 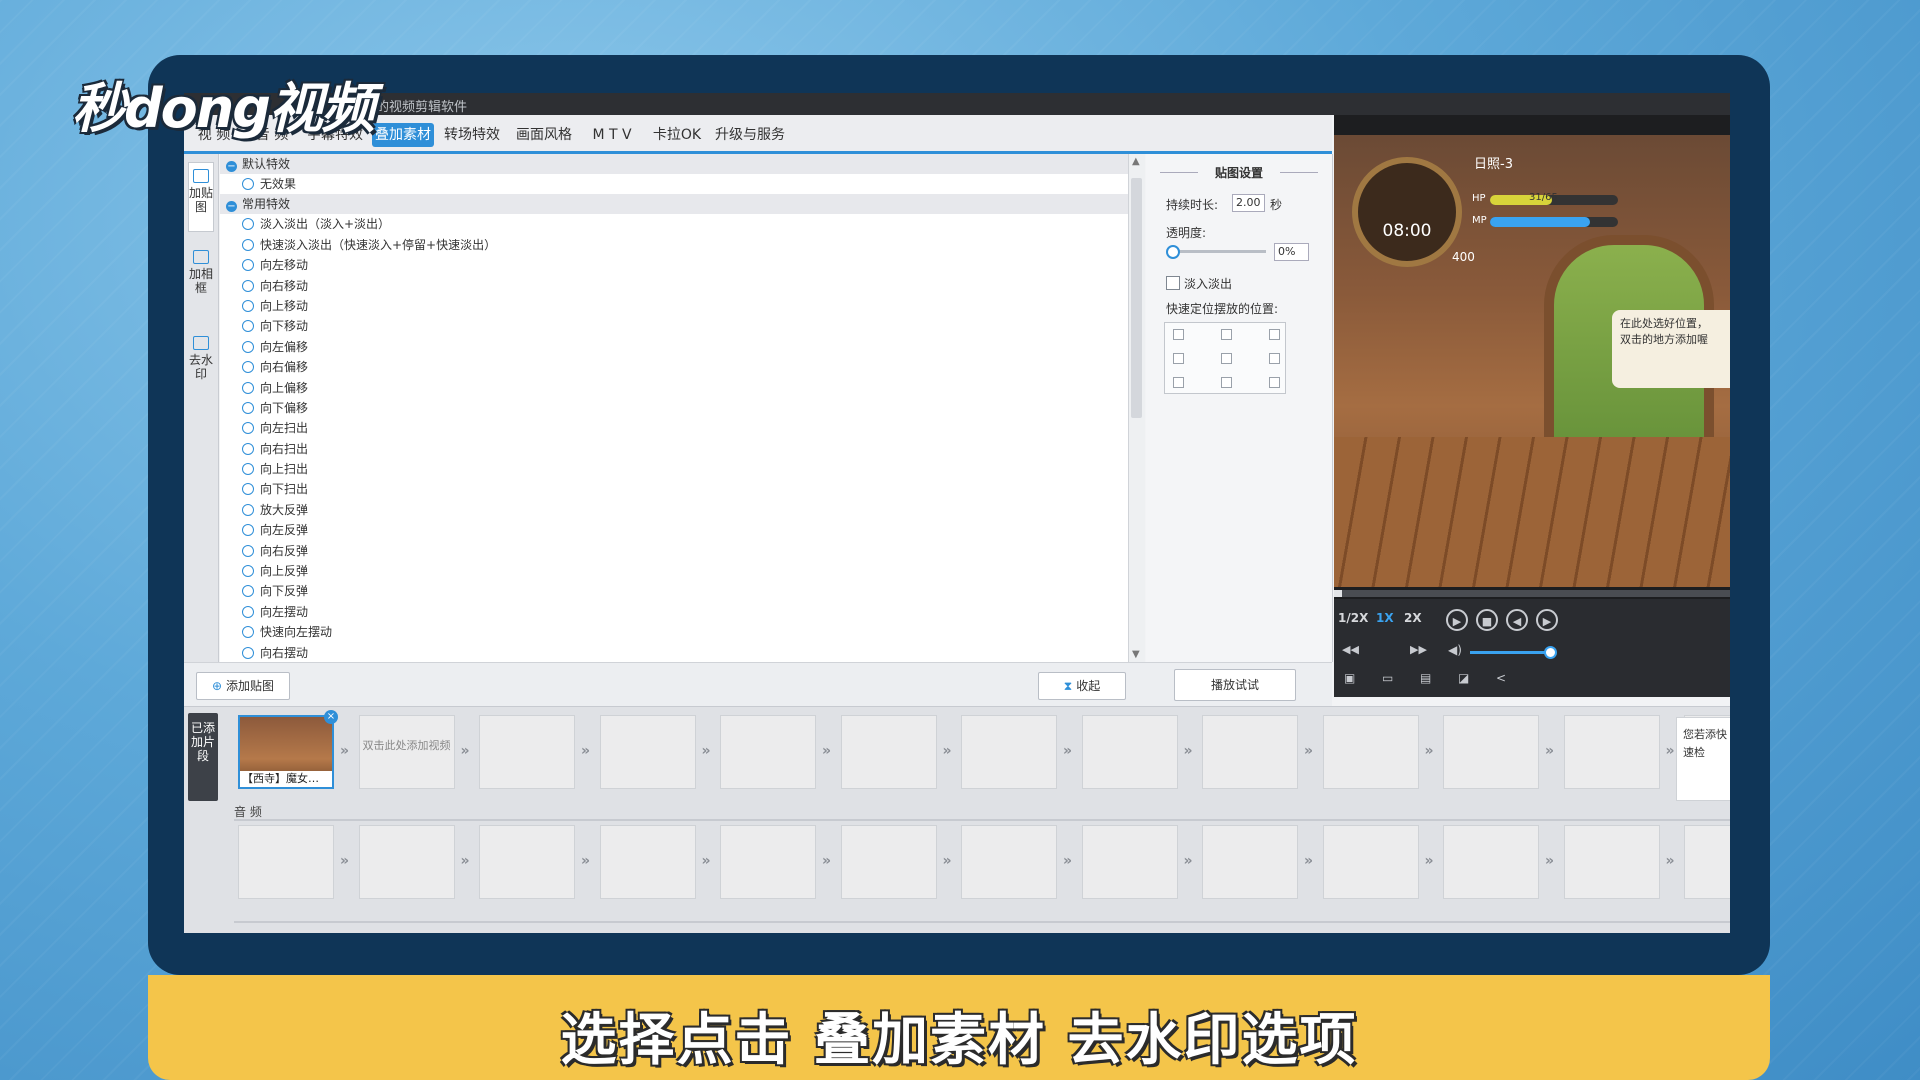 I want to click on collapse-button: ⧗ 收起, so click(x=1082, y=686).